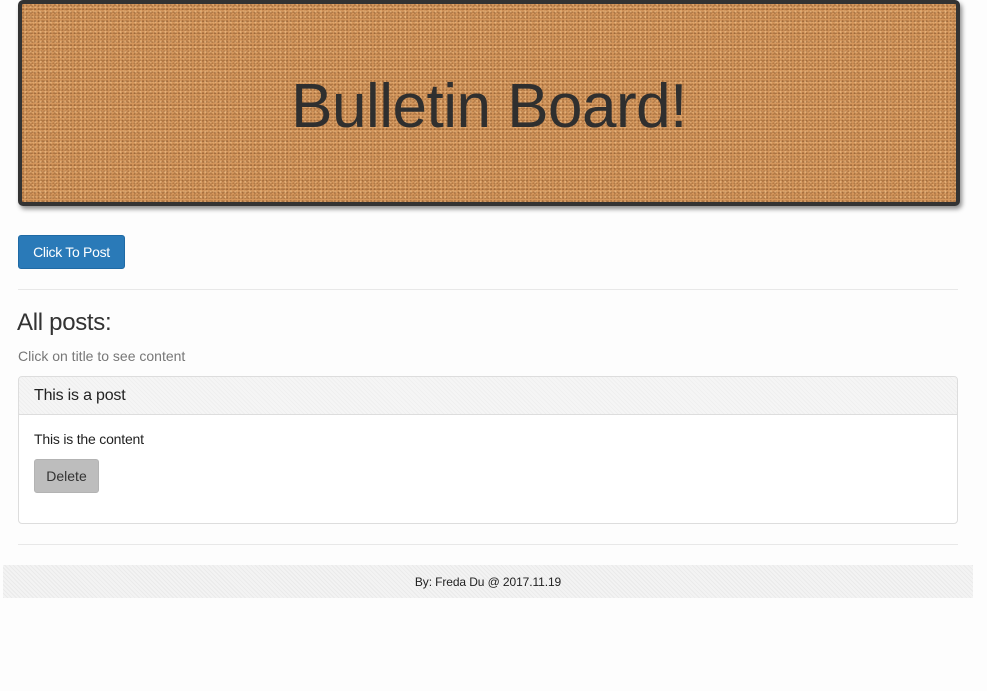 Image resolution: width=987 pixels, height=691 pixels. What do you see at coordinates (102, 356) in the screenshot?
I see `posts-hint: Click on title to see content` at bounding box center [102, 356].